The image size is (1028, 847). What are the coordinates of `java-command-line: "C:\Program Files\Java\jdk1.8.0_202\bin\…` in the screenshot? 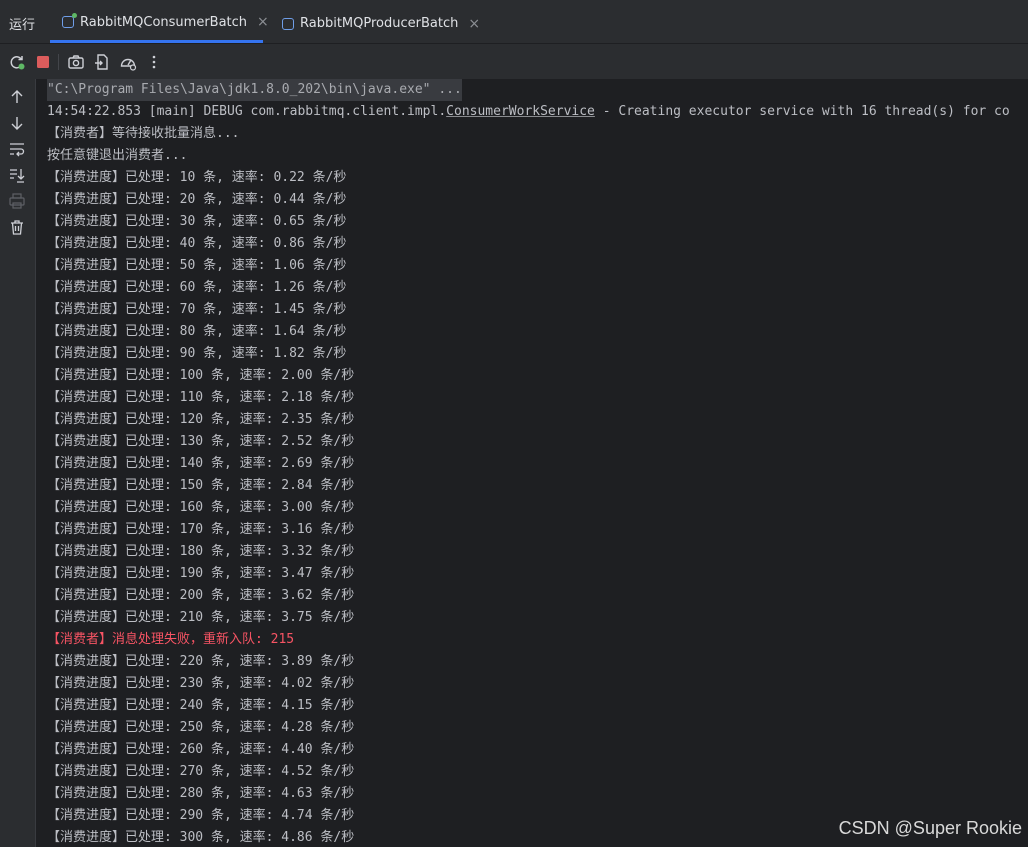 It's located at (254, 90).